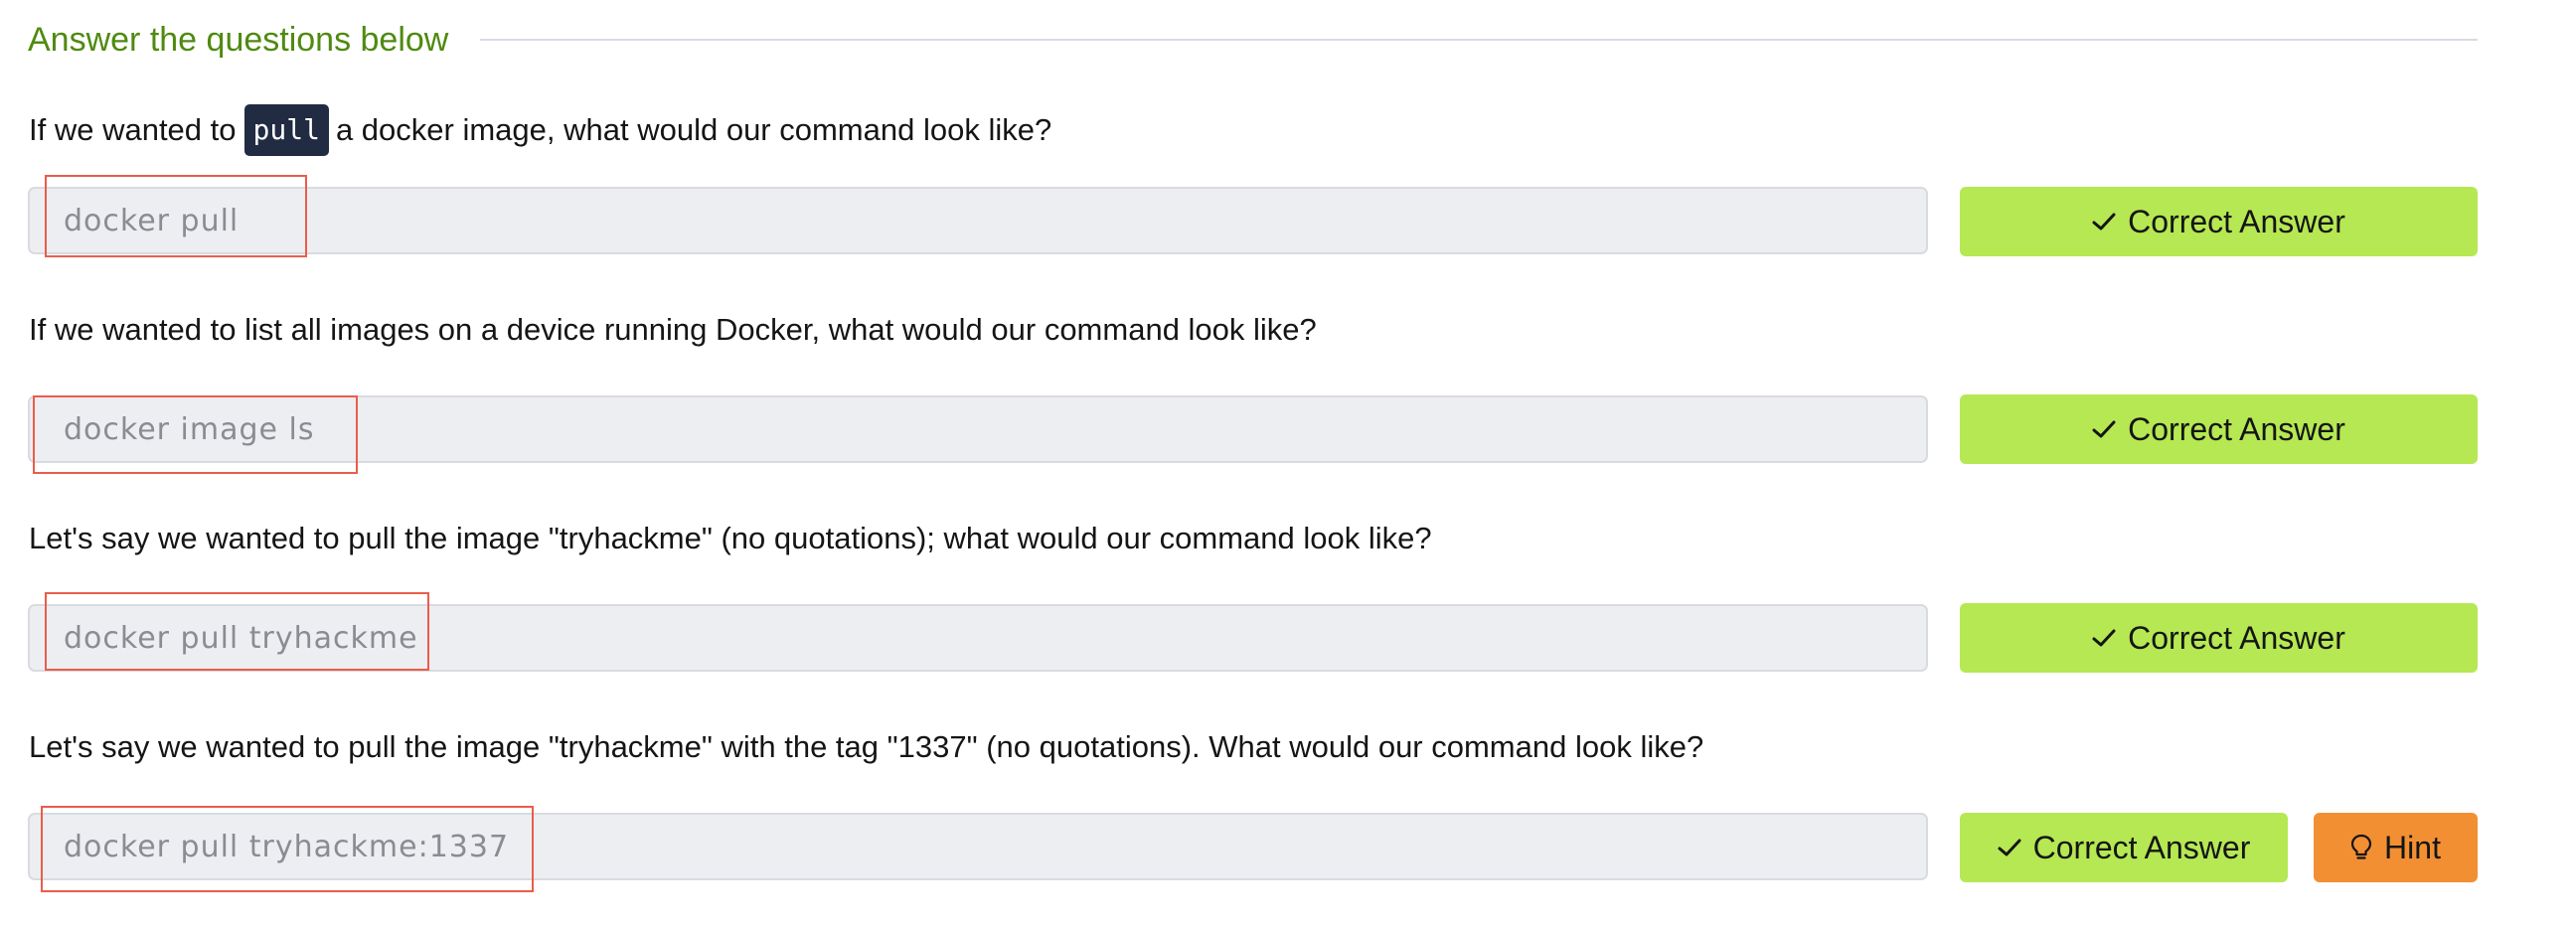 This screenshot has width=2576, height=930. I want to click on question-1-answer-input, so click(978, 220).